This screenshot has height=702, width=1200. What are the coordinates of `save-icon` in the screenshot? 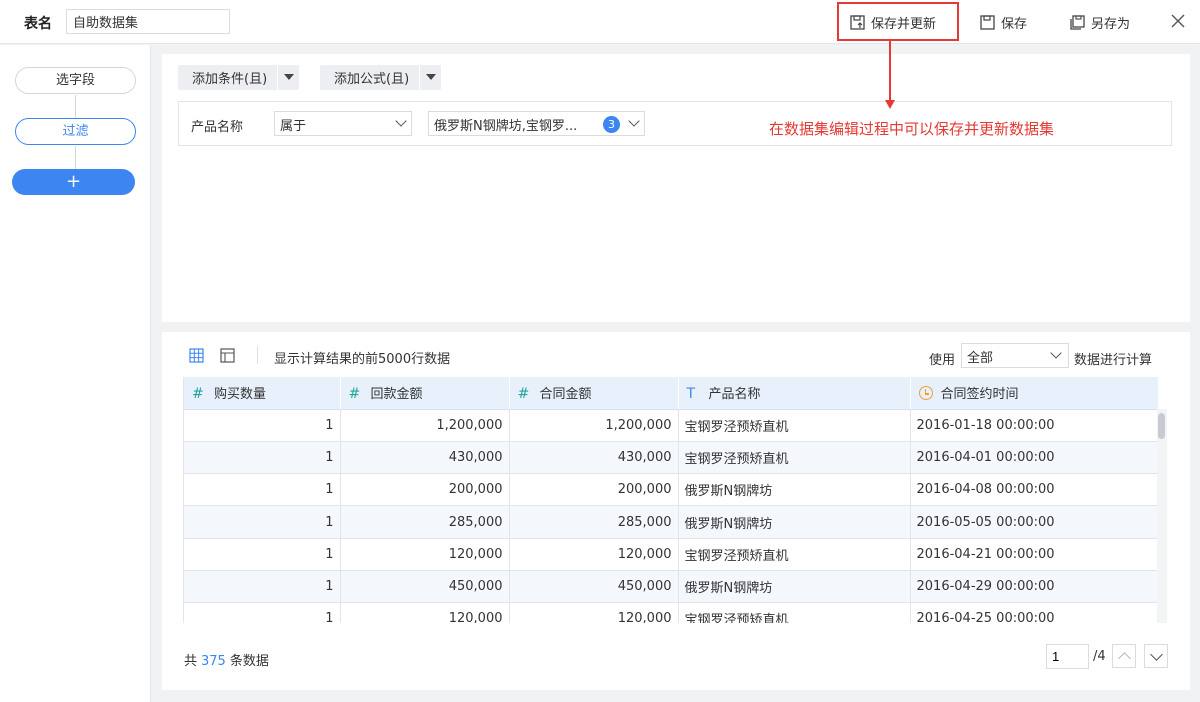 It's located at (987, 22).